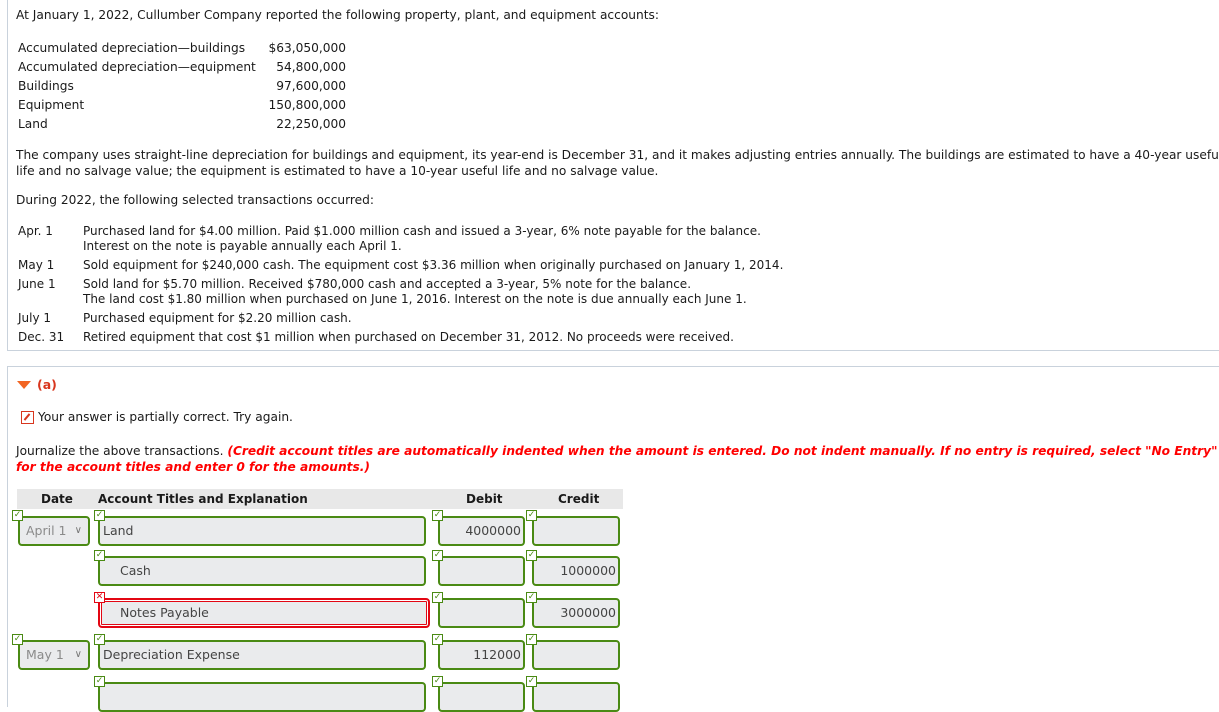 This screenshot has width=1219, height=712. What do you see at coordinates (311, 124) in the screenshot?
I see `account-amount: 22,250,000` at bounding box center [311, 124].